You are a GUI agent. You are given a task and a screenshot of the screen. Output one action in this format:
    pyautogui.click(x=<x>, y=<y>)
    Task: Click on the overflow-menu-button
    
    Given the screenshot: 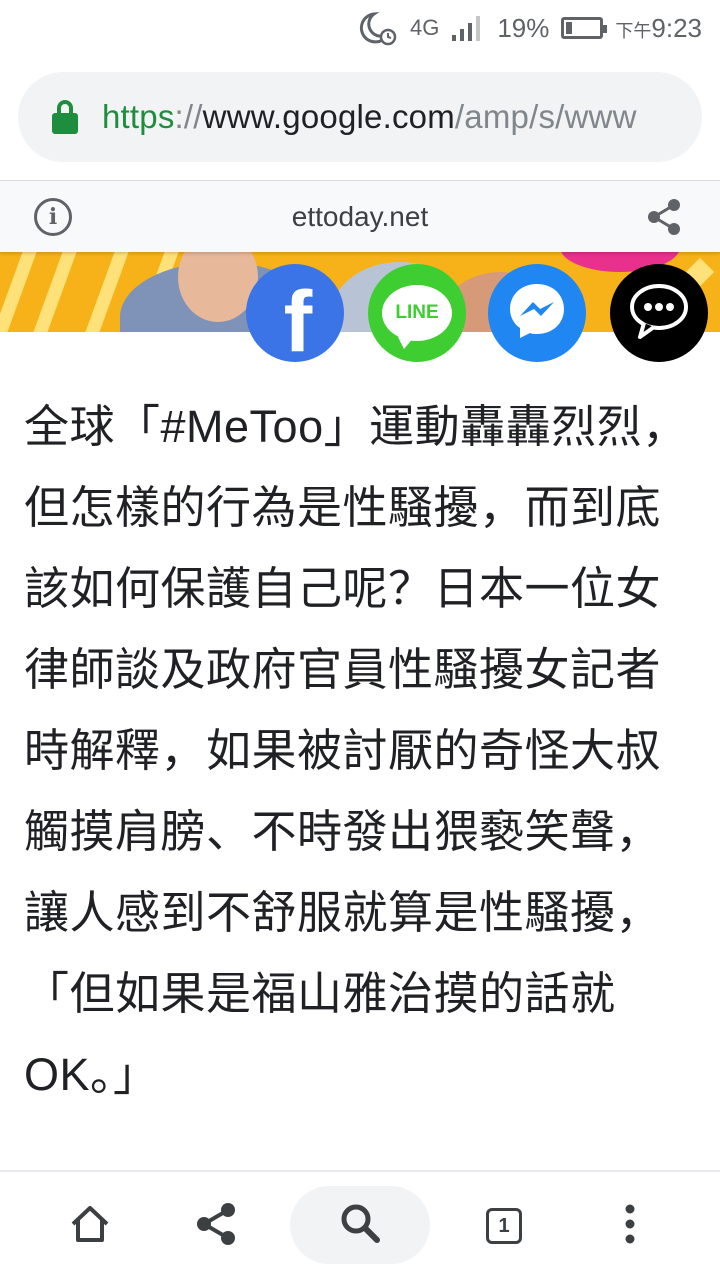 What is the action you would take?
    pyautogui.click(x=630, y=1226)
    